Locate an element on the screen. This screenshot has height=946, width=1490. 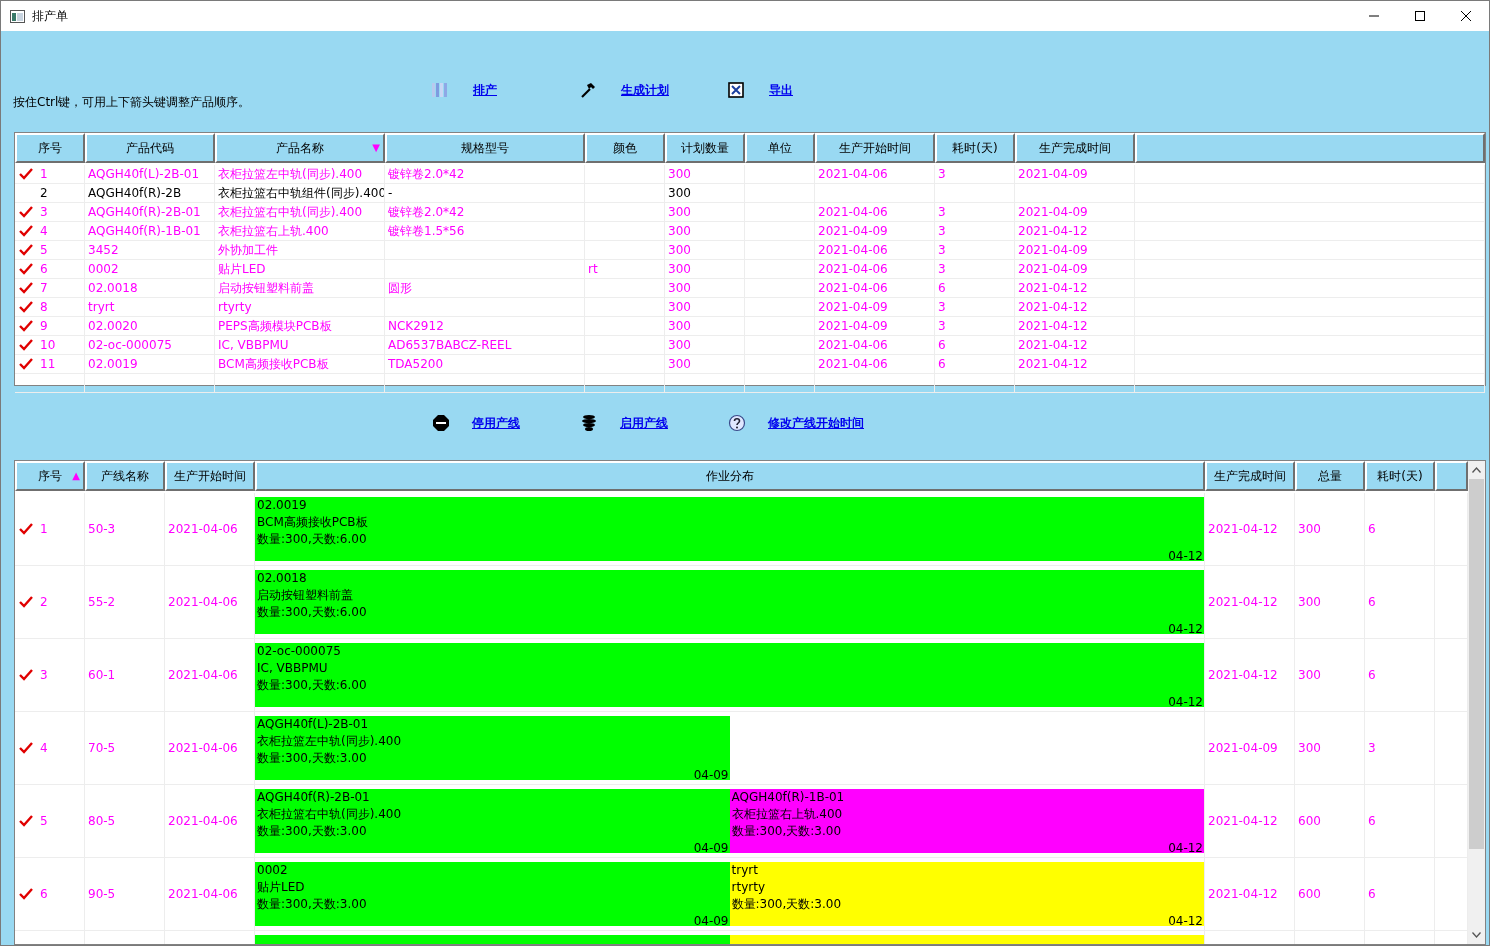
gantt-bar: 0002 贴片LED 数量:300,天数:3.00 04-09 is located at coordinates (492, 894).